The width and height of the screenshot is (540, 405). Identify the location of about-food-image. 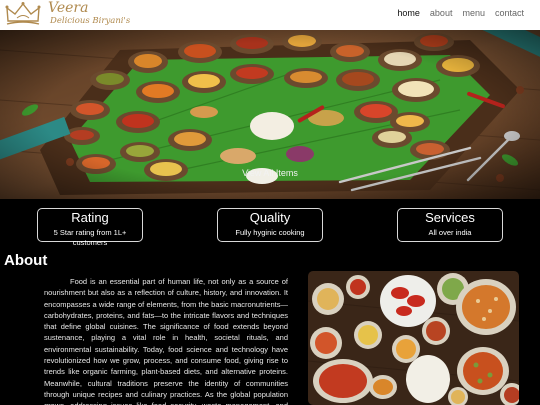
(413, 338).